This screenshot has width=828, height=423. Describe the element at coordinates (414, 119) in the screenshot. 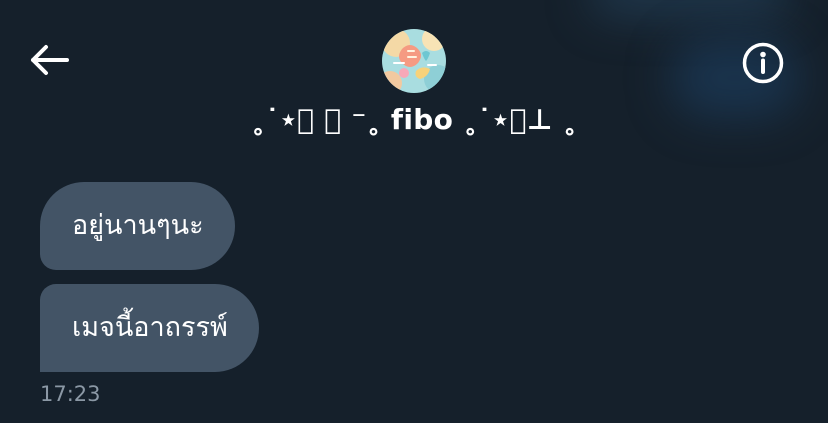

I see `conversation-name: ˳˙⋆⃞ ⸝ ⁻˳ fibo ˳˙⋆⍝⊥ ˳` at that location.